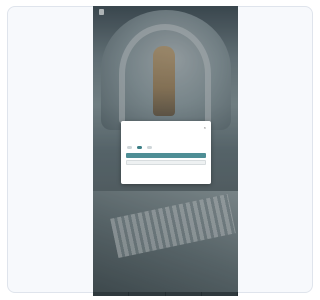 This screenshot has height=300, width=320. Describe the element at coordinates (205, 128) in the screenshot. I see `close-icon: ×` at that location.